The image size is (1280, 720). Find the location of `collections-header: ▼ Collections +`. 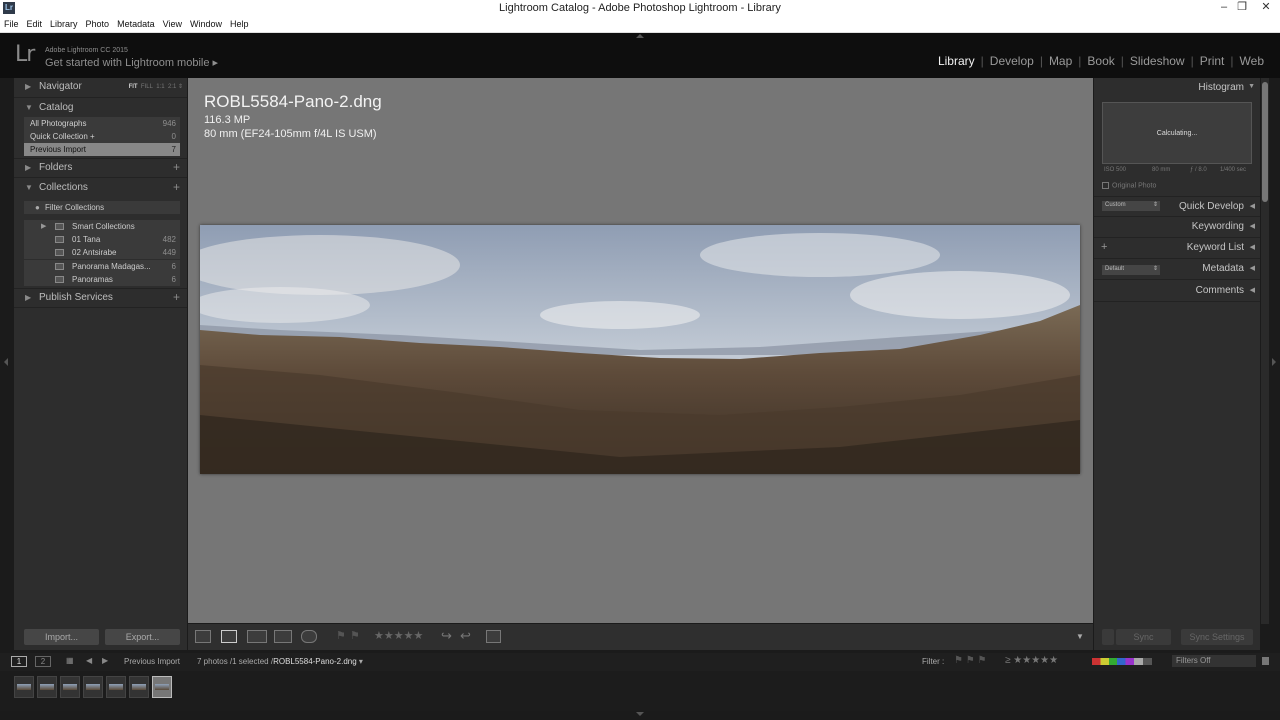

collections-header: ▼ Collections + is located at coordinates (100, 189).